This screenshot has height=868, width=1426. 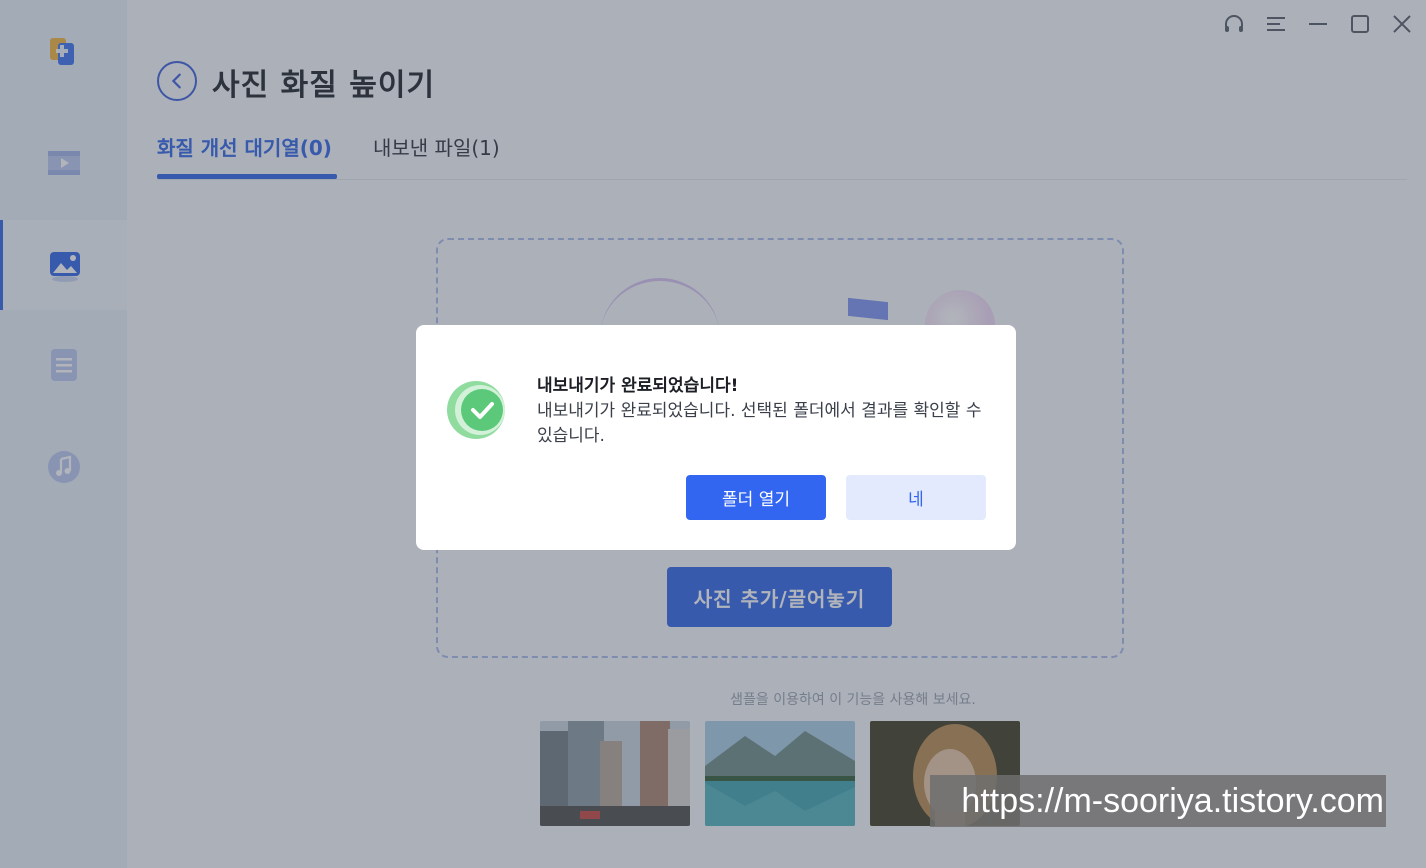 I want to click on confirm-button: 네, so click(x=916, y=497).